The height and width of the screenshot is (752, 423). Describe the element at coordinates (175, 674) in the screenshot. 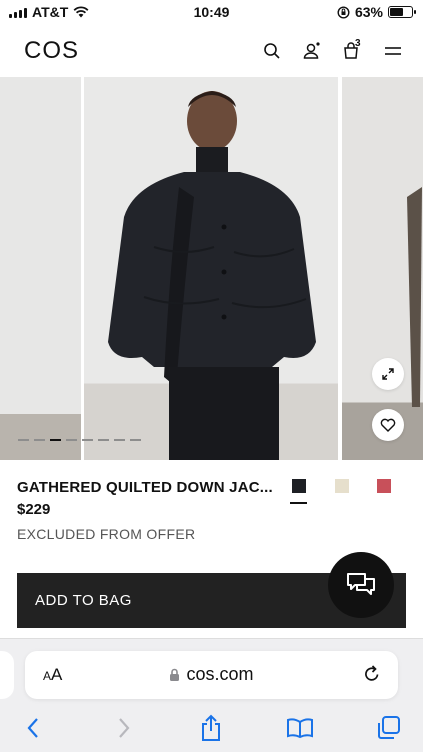

I see `lock-icon` at that location.